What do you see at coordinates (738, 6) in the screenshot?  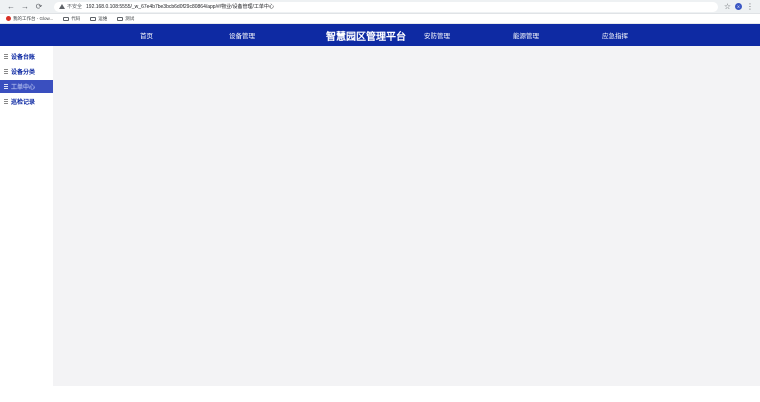 I see `profile-avatar: X` at bounding box center [738, 6].